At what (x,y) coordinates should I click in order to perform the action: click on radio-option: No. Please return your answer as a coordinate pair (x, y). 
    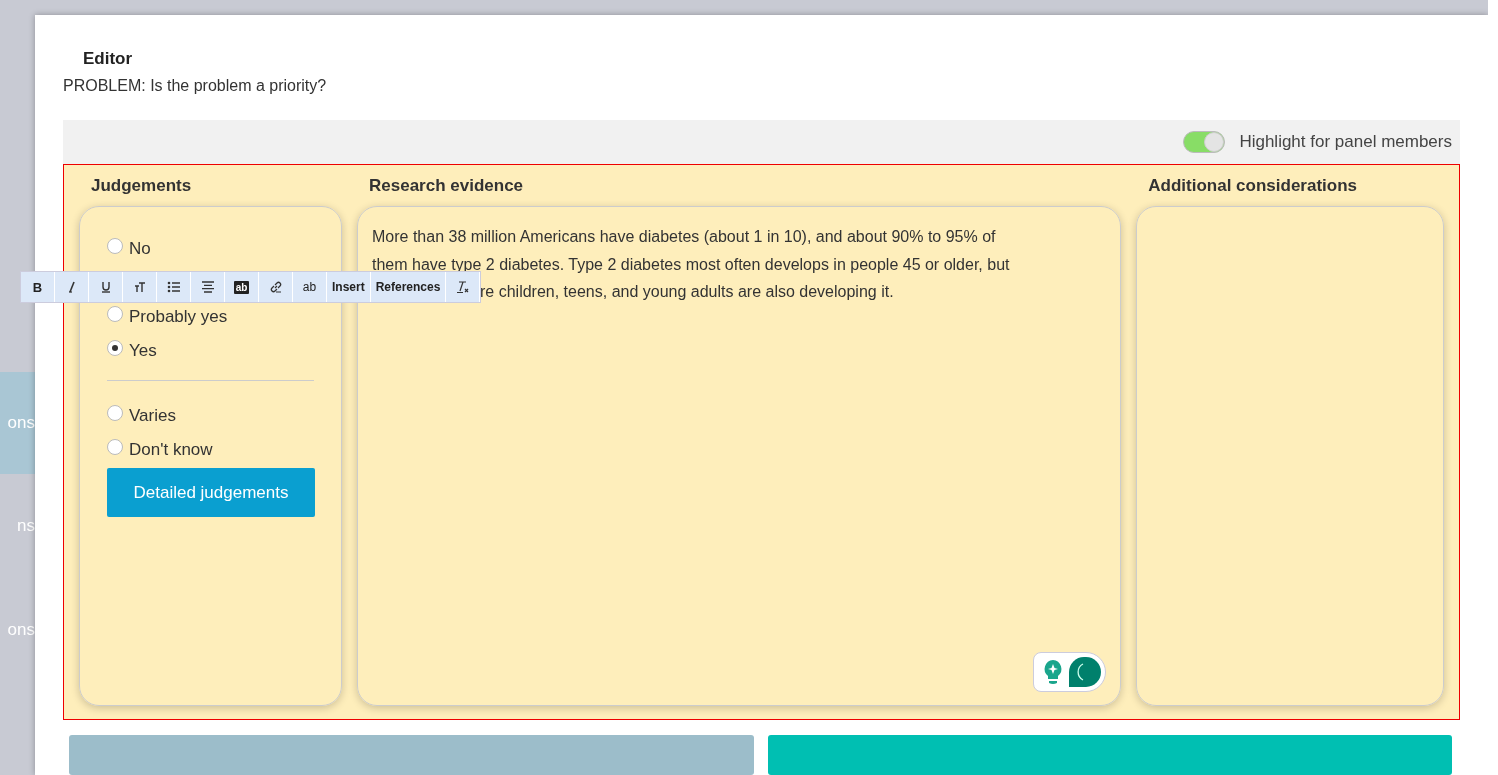
    Looking at the image, I should click on (129, 249).